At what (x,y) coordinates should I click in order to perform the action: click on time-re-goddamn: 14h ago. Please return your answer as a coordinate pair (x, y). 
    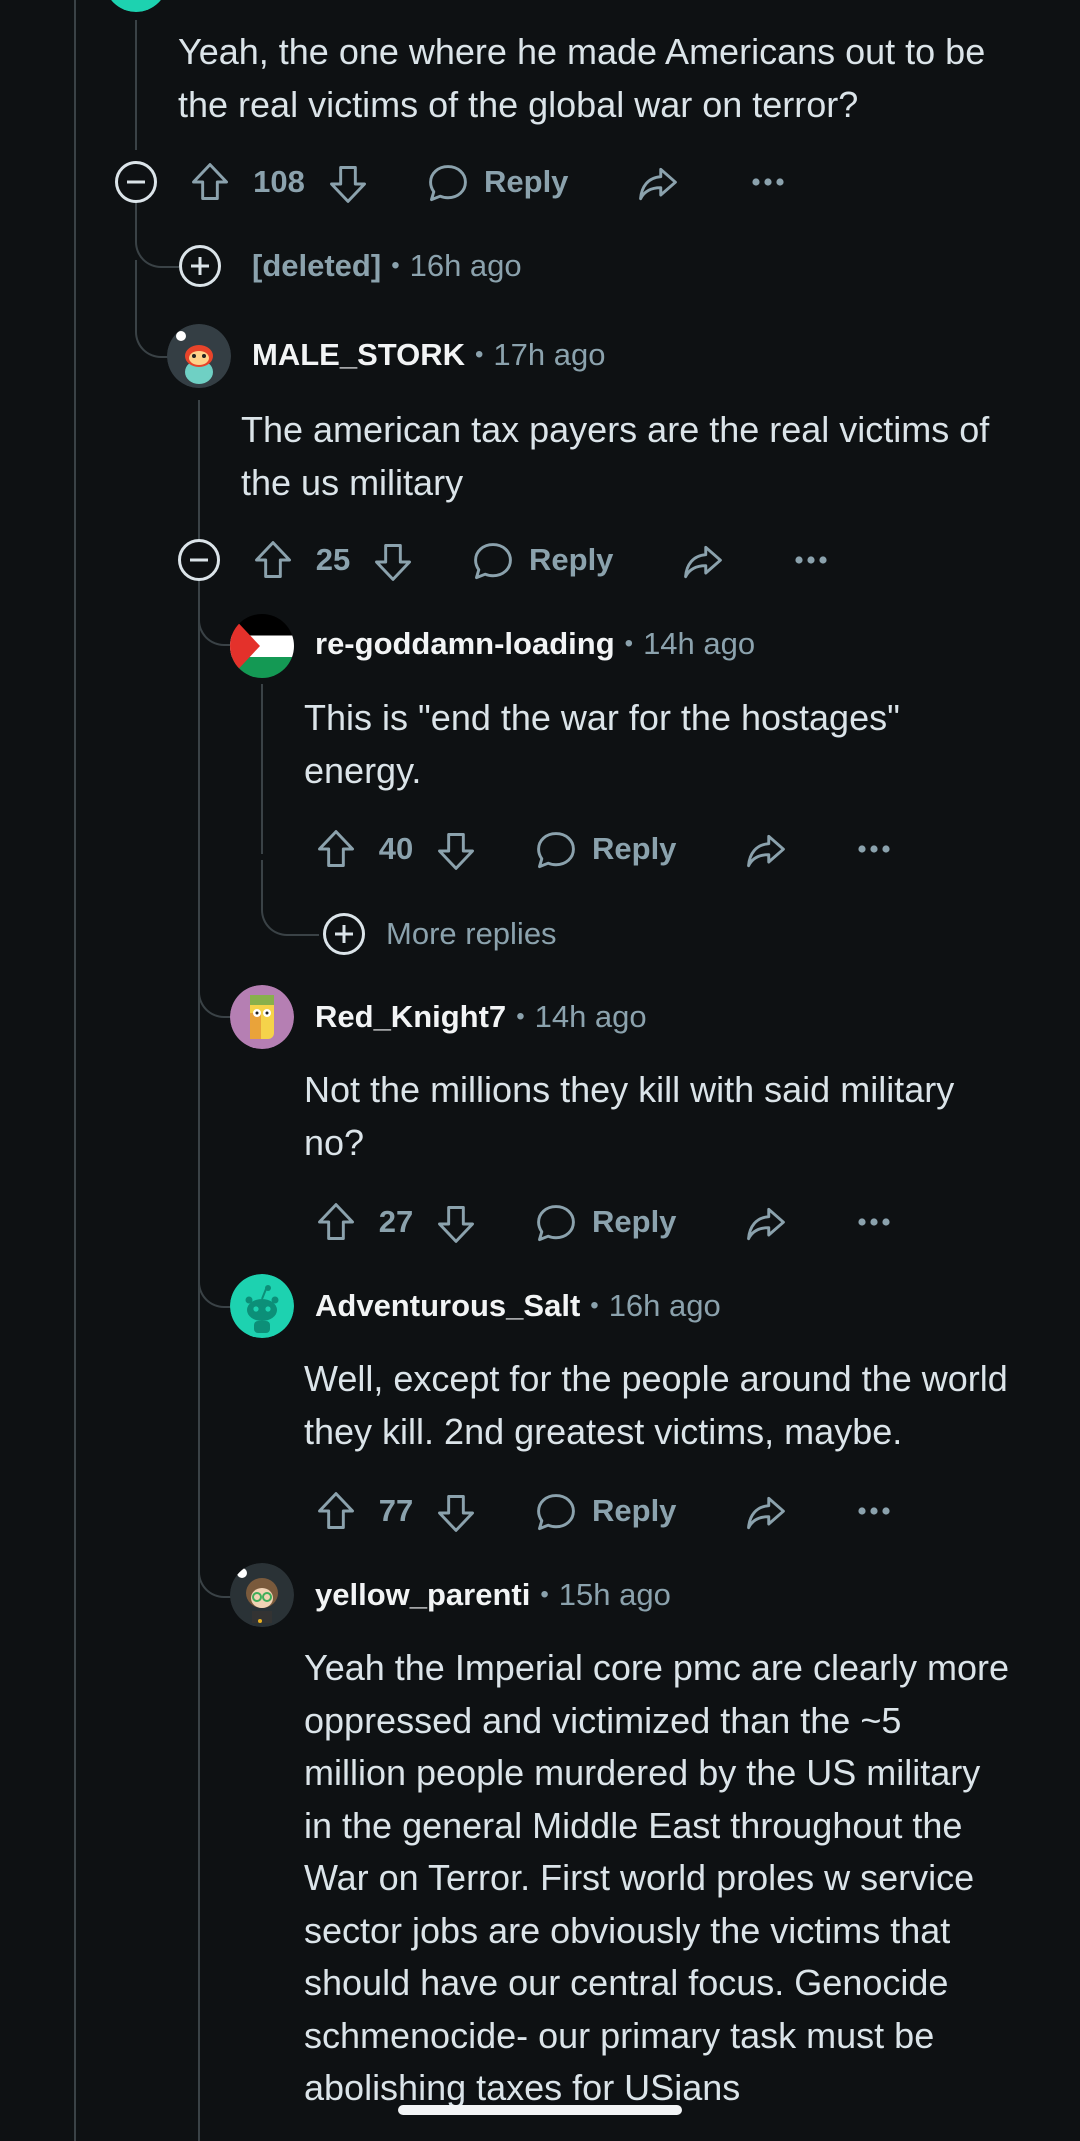
    Looking at the image, I should click on (699, 643).